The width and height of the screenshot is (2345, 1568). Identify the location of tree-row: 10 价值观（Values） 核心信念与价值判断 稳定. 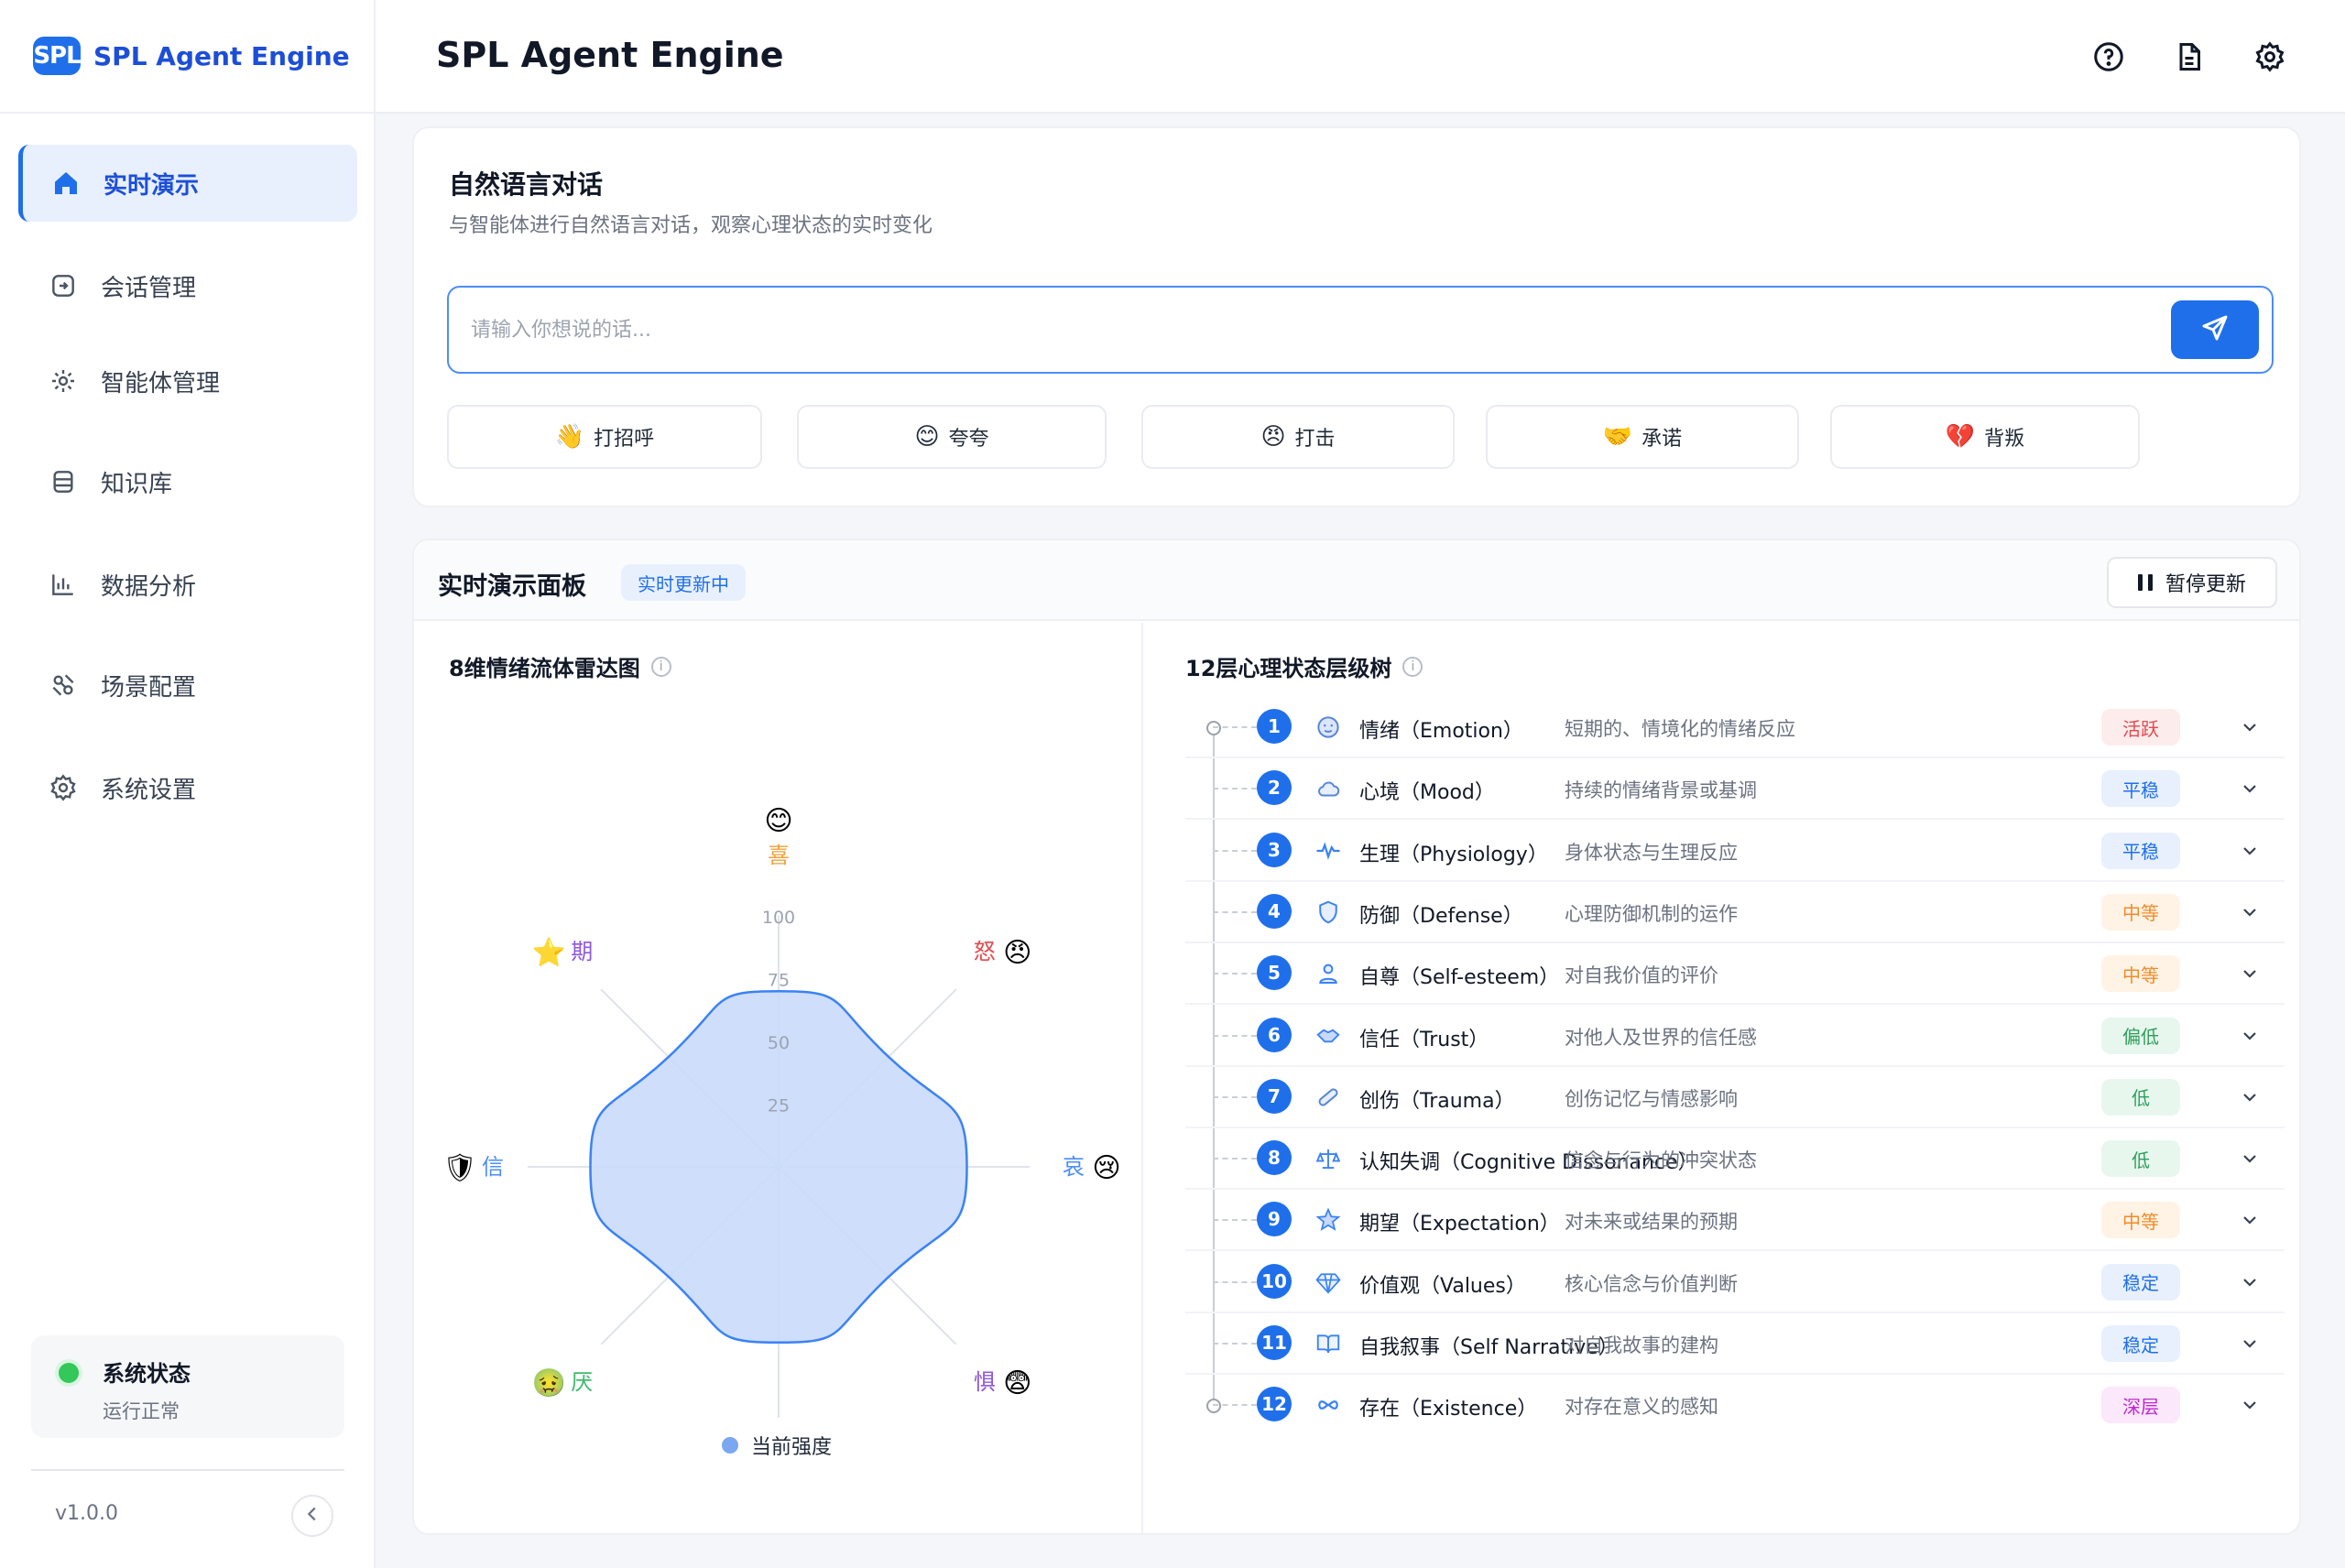
(1735, 1283).